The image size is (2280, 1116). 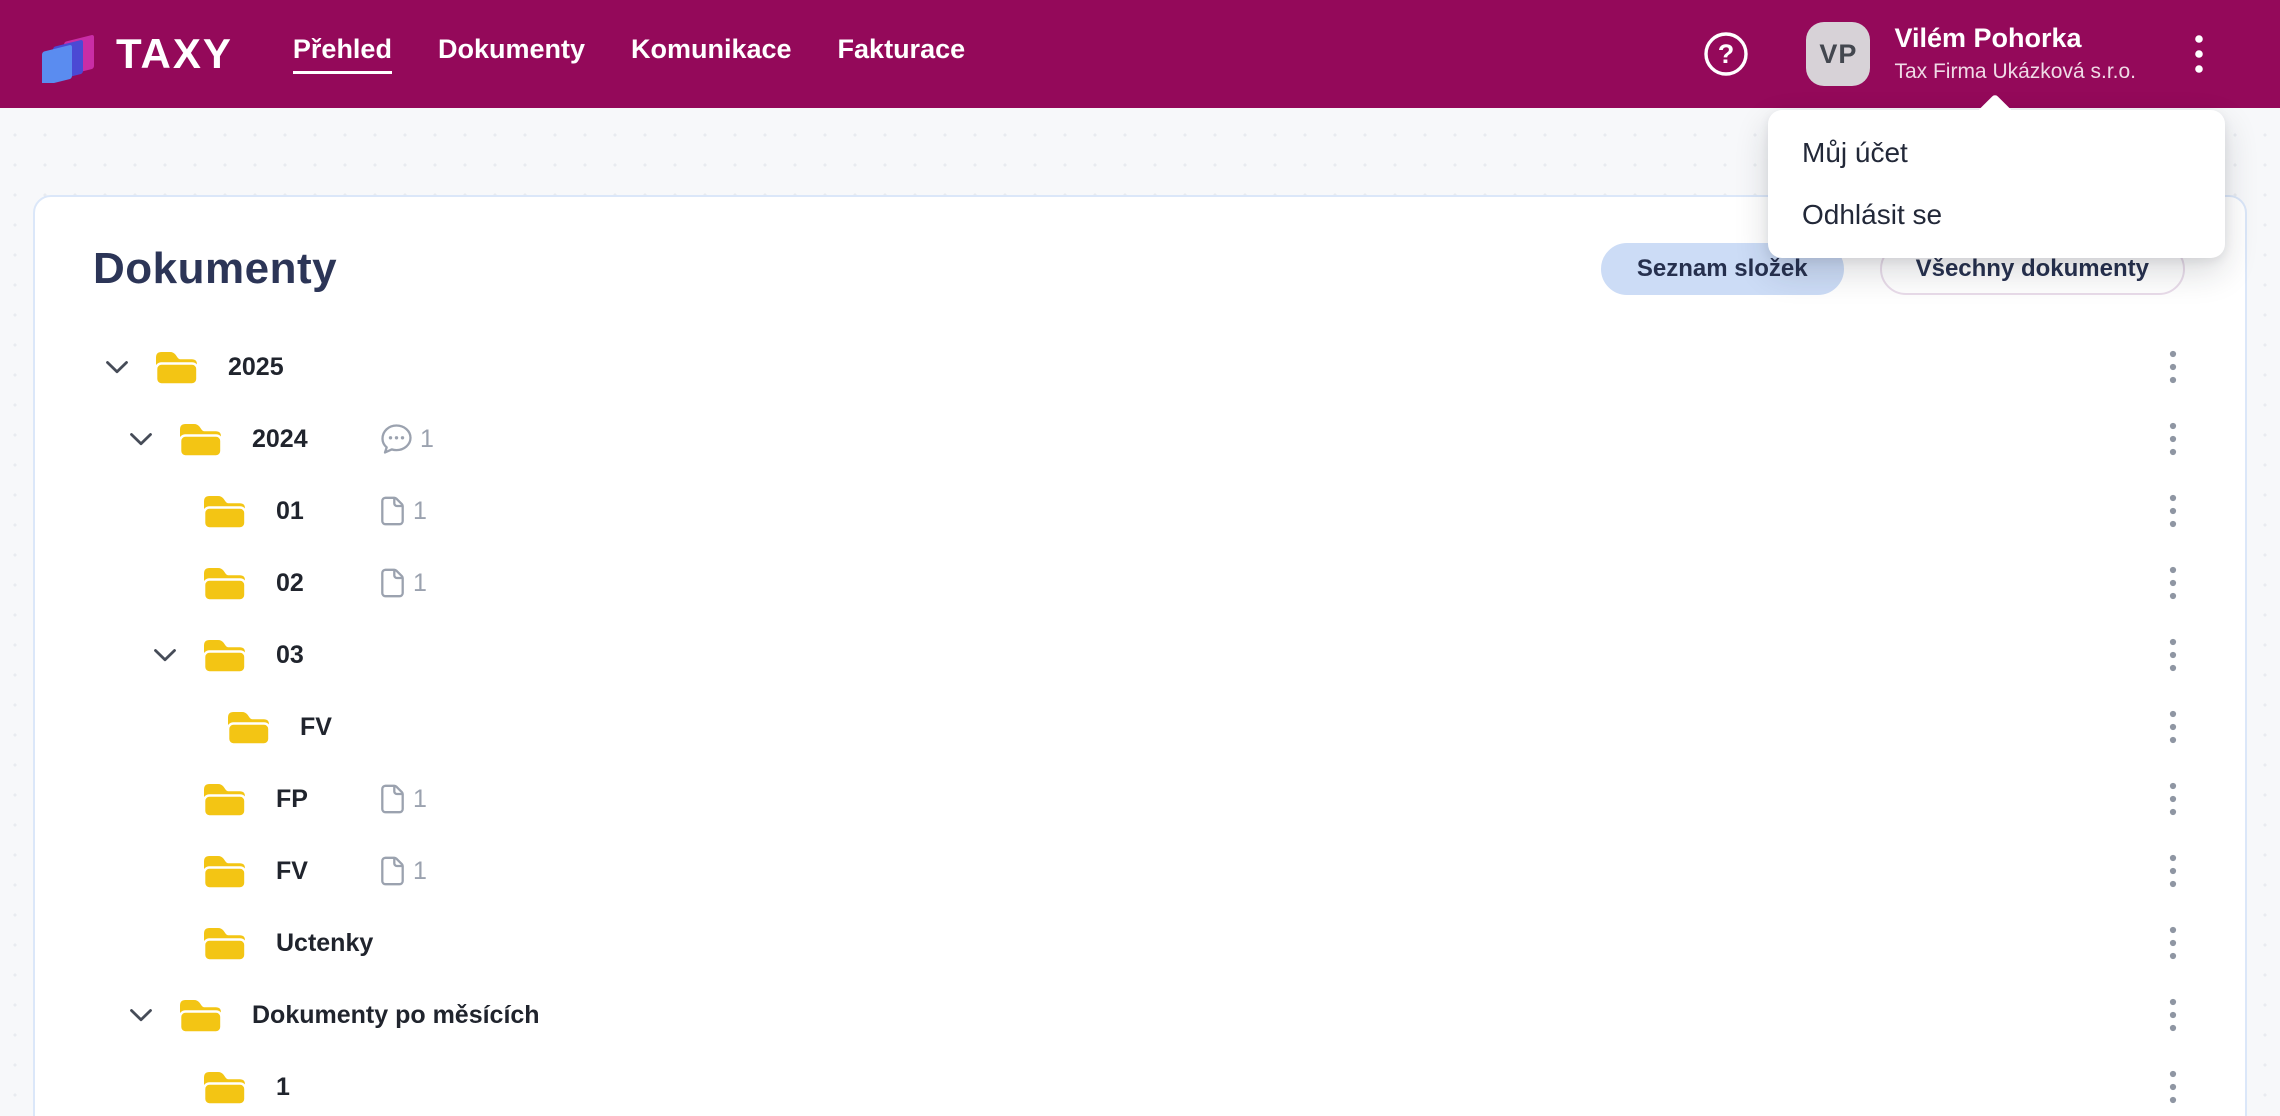 What do you see at coordinates (1140, 1083) in the screenshot?
I see `tree-row-1: 1` at bounding box center [1140, 1083].